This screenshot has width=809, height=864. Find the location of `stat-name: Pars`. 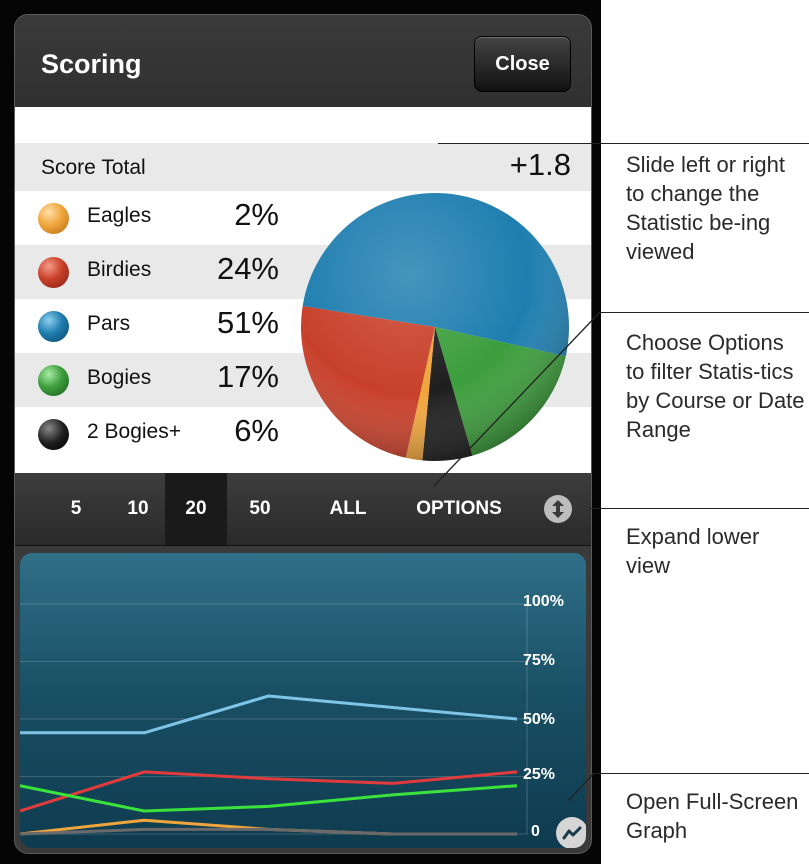

stat-name: Pars is located at coordinates (109, 323).